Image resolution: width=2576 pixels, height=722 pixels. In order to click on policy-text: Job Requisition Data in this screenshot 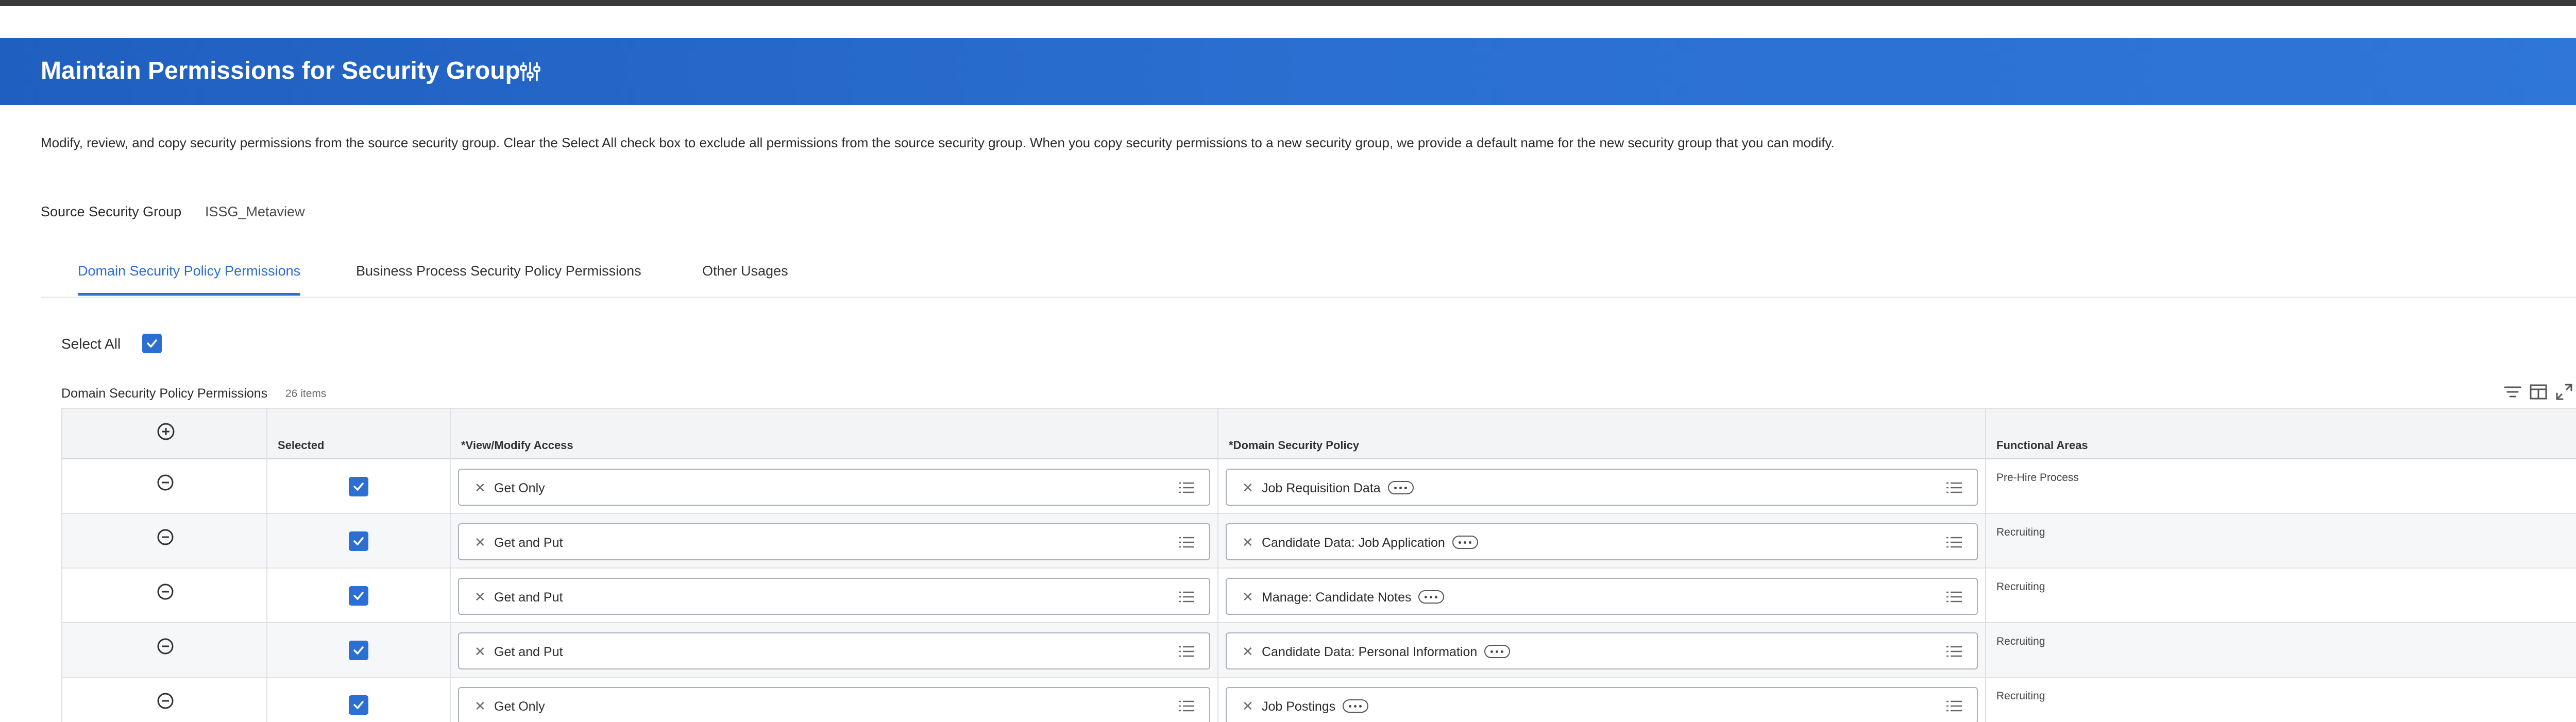, I will do `click(1338, 488)`.